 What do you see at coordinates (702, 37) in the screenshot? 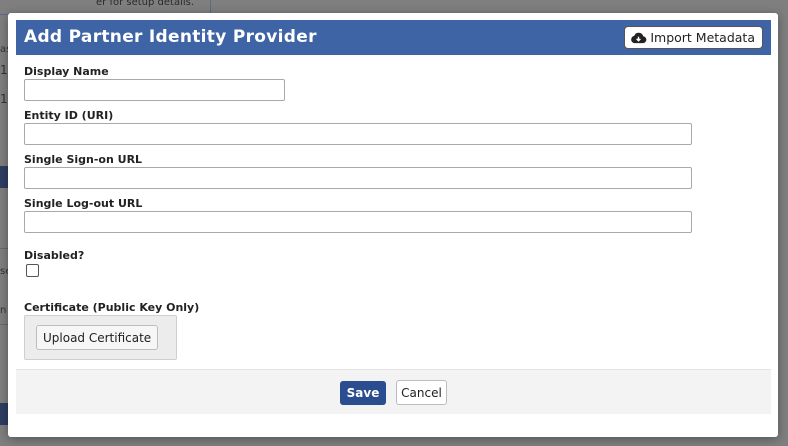
I see `import-metadata-label: Import Metadata` at bounding box center [702, 37].